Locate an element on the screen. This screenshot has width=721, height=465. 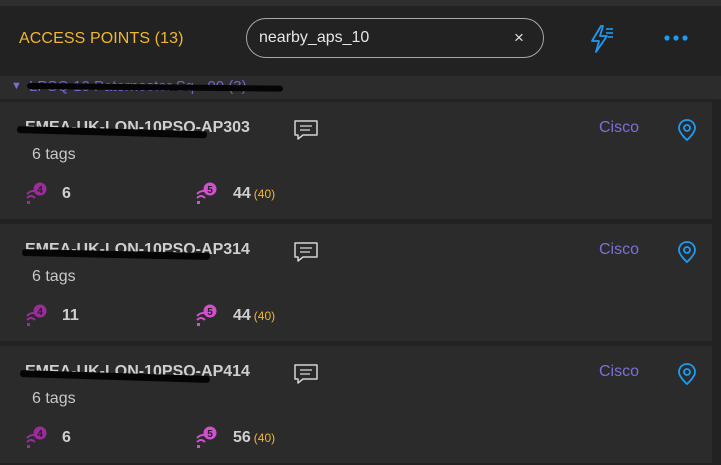
caret-down-icon: ▼ is located at coordinates (16, 86).